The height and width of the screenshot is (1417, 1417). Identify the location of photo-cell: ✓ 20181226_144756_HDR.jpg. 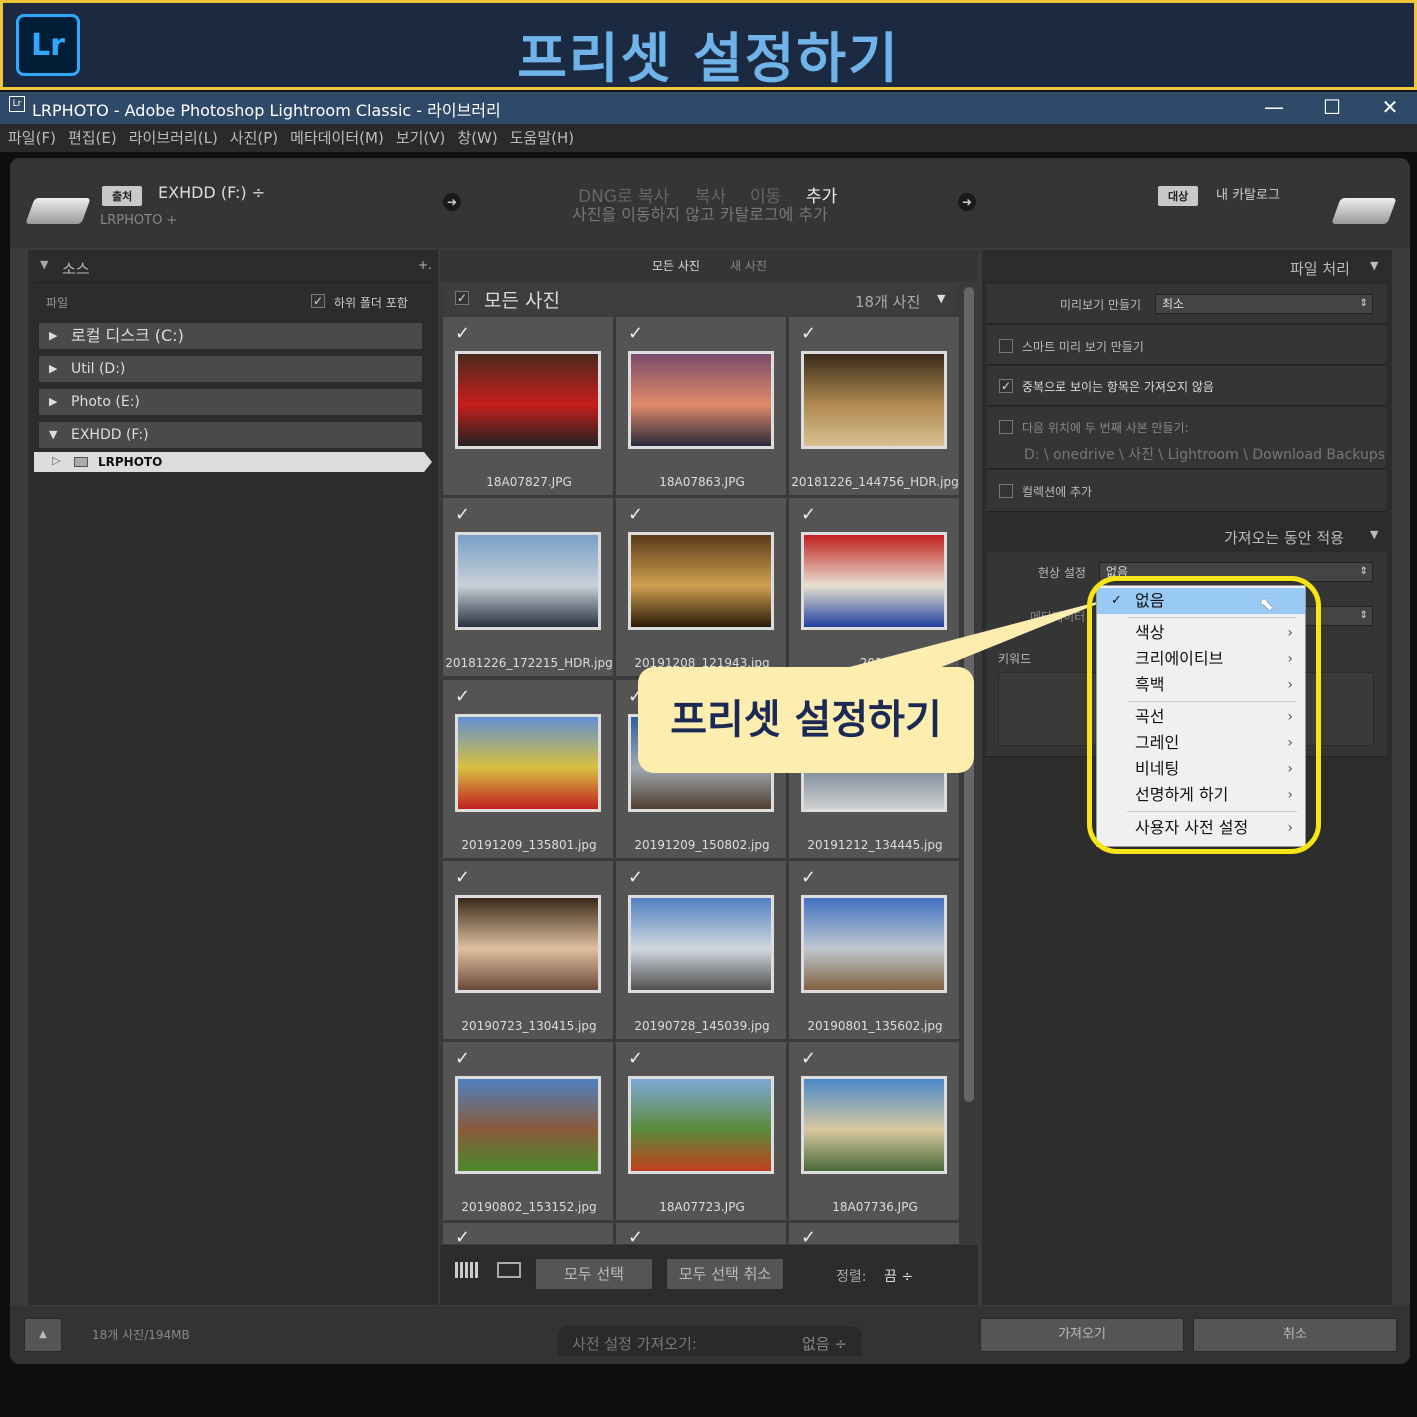
(874, 406).